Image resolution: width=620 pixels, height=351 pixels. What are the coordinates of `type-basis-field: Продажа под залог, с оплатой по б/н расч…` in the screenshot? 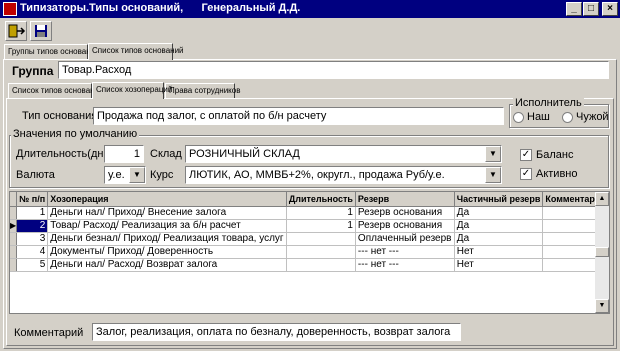 It's located at (298, 116).